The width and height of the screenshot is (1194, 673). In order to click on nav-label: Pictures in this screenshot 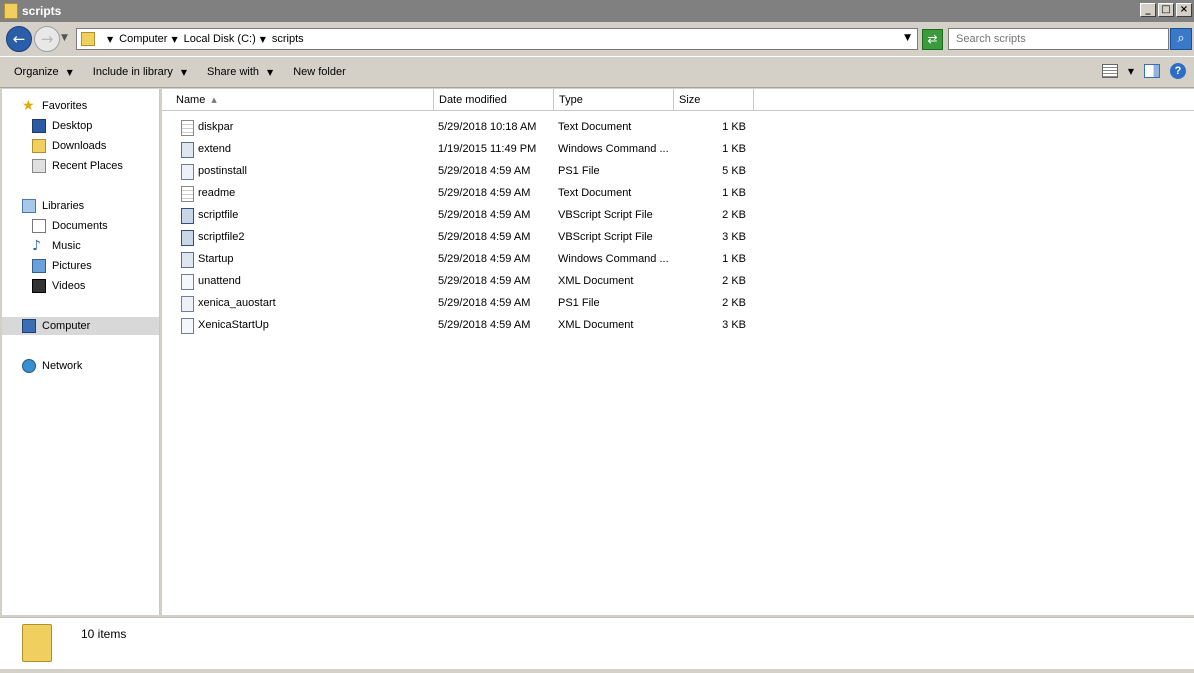, I will do `click(72, 266)`.